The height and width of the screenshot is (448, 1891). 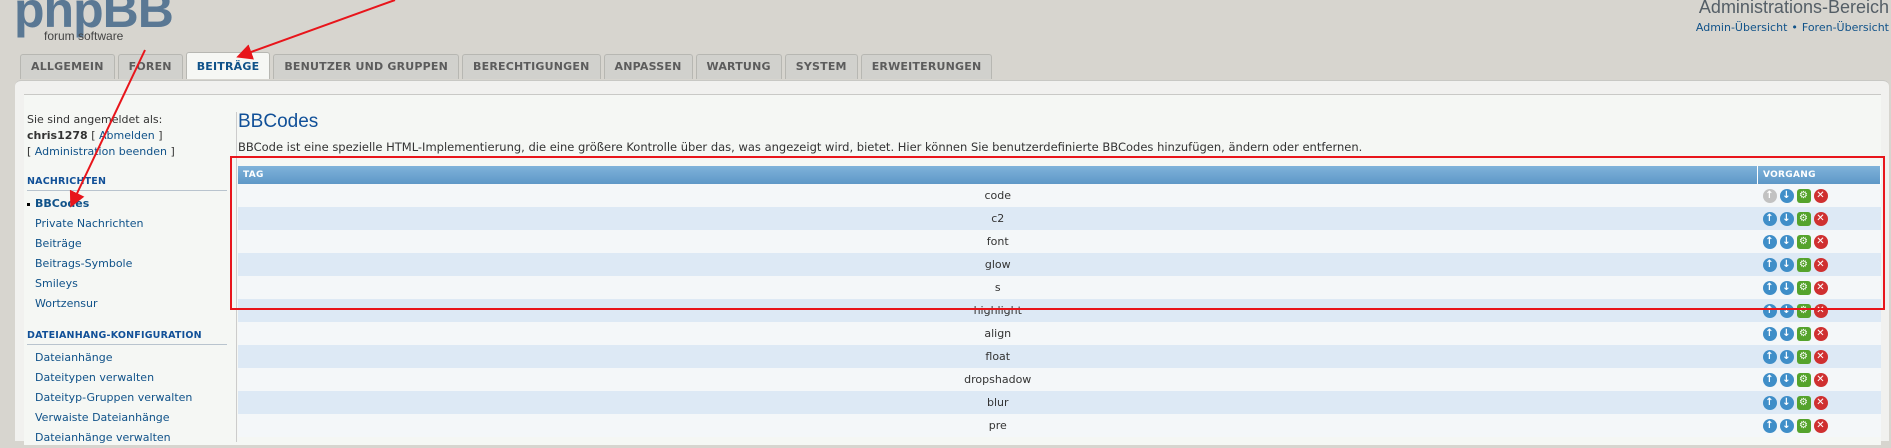 What do you see at coordinates (998, 402) in the screenshot?
I see `bbcode-tag: blur` at bounding box center [998, 402].